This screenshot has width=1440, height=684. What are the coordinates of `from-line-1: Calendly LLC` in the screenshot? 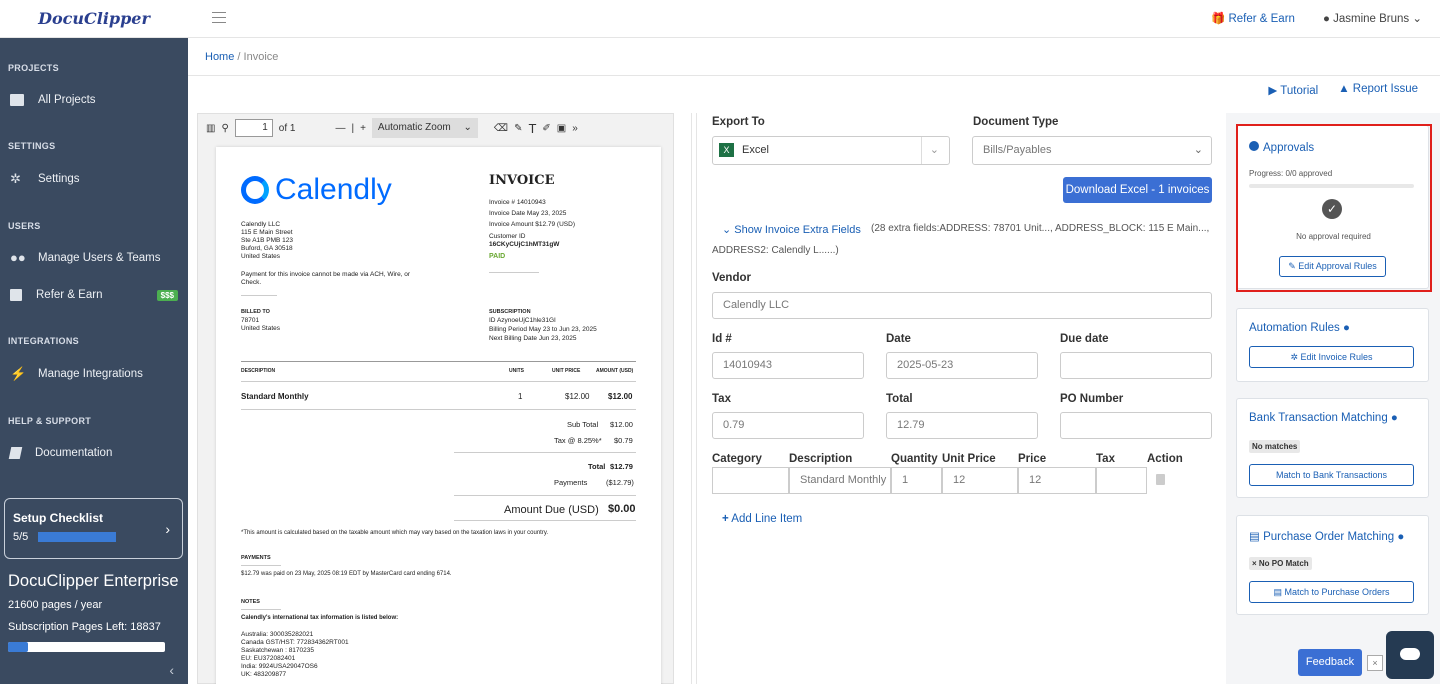 It's located at (261, 224).